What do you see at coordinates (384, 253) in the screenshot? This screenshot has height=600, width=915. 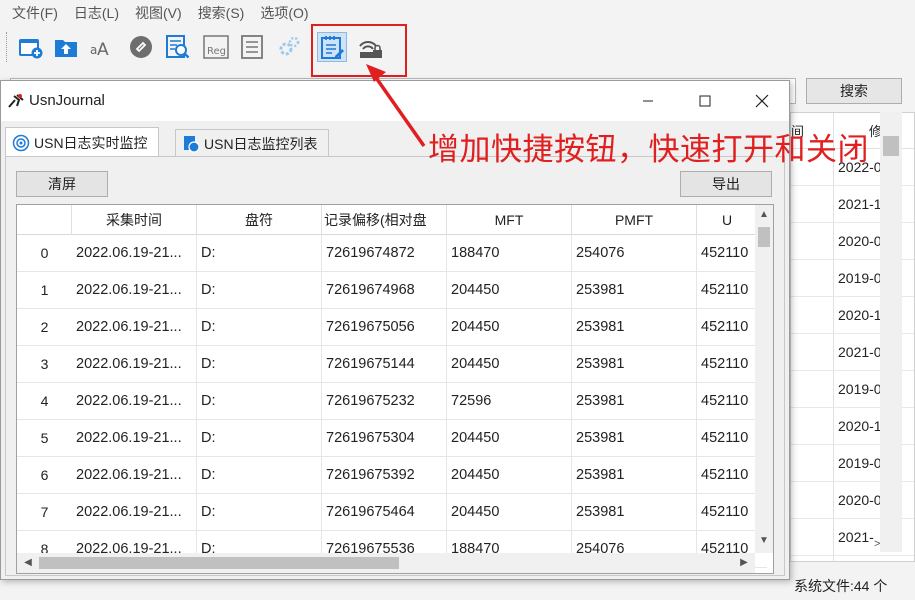 I see `cell-offset: 72619674872` at bounding box center [384, 253].